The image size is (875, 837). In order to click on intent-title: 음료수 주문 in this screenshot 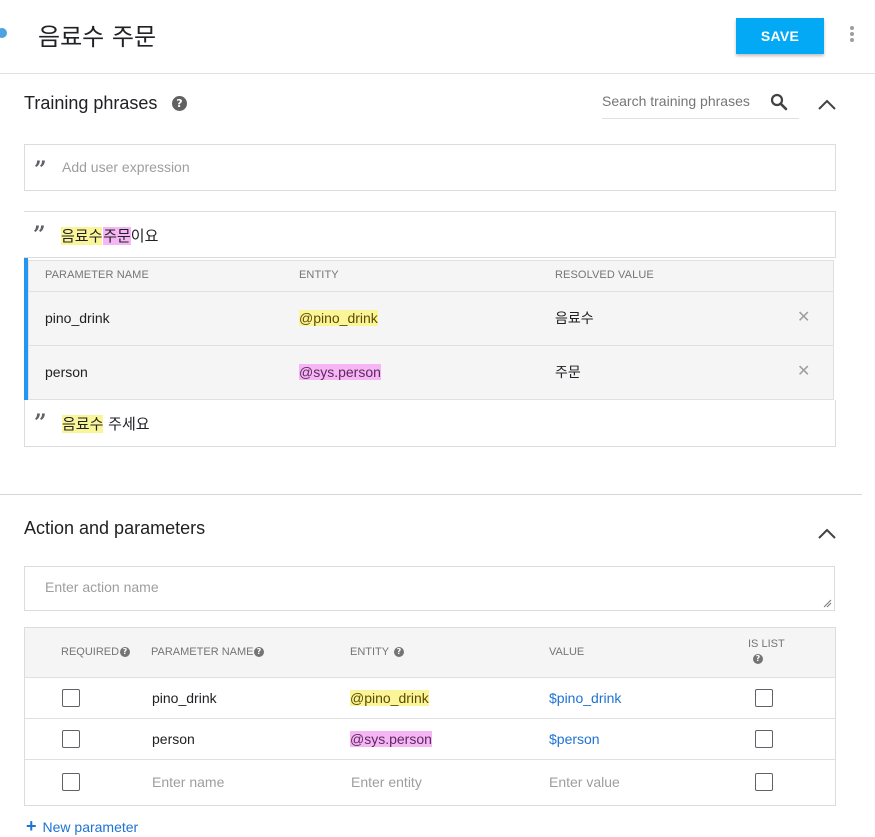, I will do `click(97, 37)`.